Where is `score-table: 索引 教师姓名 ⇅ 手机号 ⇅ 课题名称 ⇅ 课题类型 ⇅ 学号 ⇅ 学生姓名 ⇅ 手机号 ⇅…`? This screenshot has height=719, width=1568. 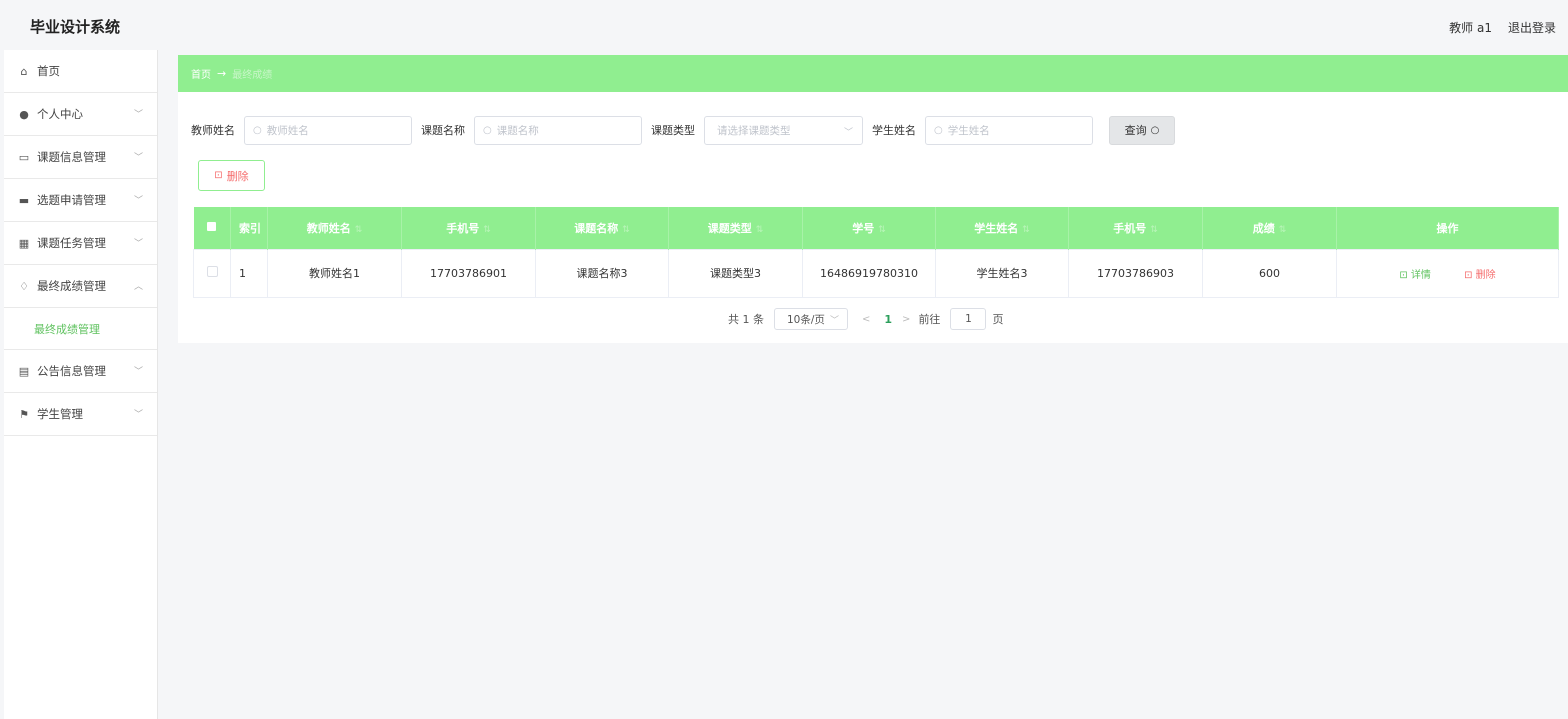
score-table: 索引 教师姓名 ⇅ 手机号 ⇅ 课题名称 ⇅ 课题类型 ⇅ 学号 ⇅ 学生姓名 ⇅ 手机号 ⇅… is located at coordinates (876, 252).